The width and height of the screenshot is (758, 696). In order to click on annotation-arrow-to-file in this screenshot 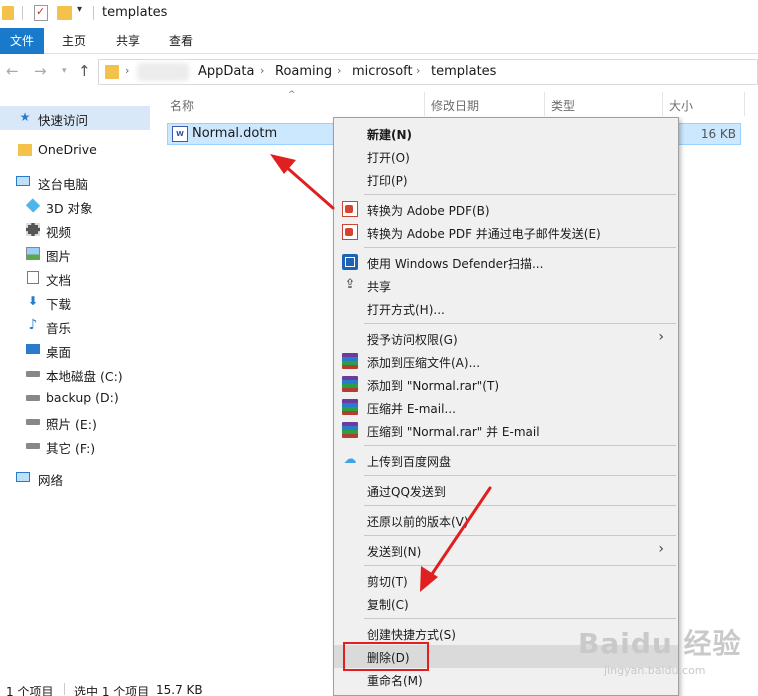, I will do `click(302, 182)`.